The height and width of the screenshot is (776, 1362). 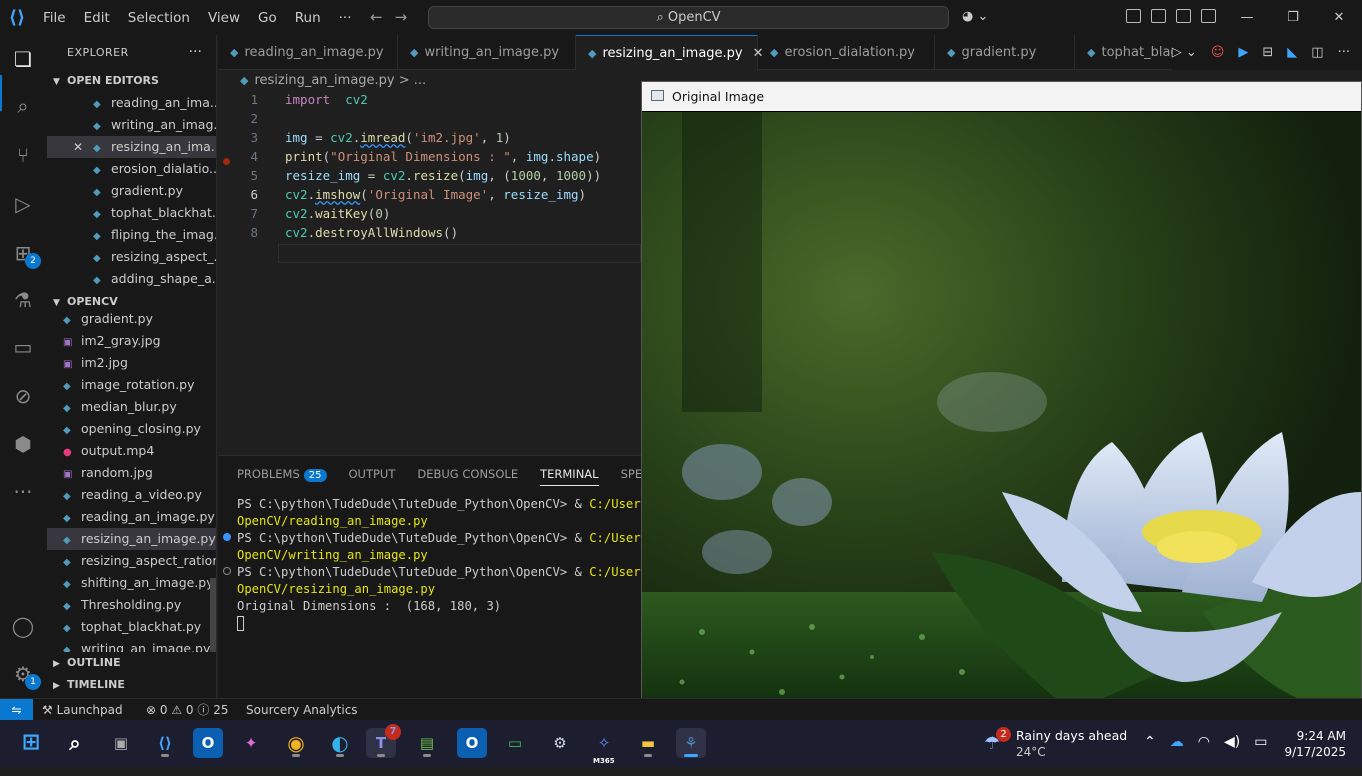 What do you see at coordinates (227, 571) in the screenshot?
I see `terminal-command-icon` at bounding box center [227, 571].